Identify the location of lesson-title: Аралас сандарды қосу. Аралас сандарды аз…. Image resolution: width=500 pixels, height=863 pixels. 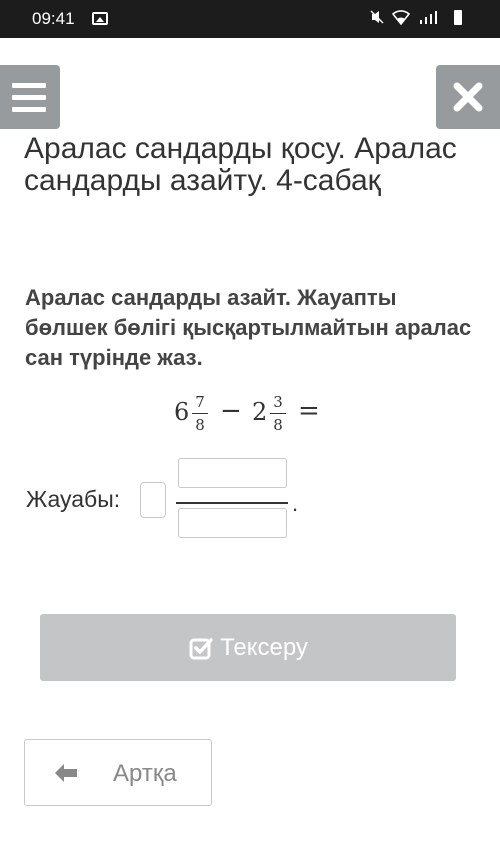
(240, 164).